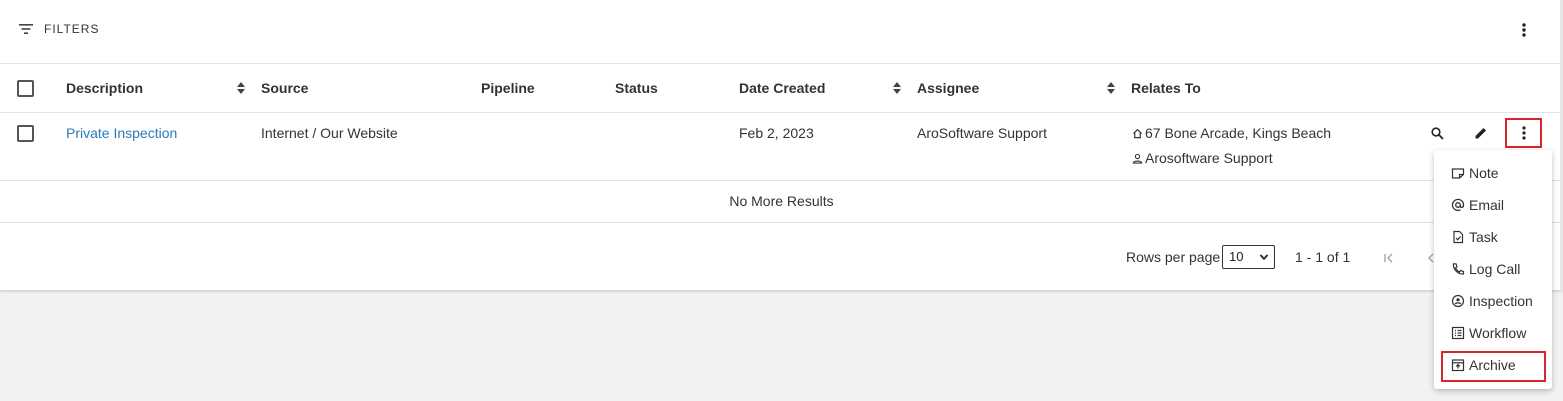 The height and width of the screenshot is (401, 1563). What do you see at coordinates (25, 88) in the screenshot?
I see `select-all-checkbox` at bounding box center [25, 88].